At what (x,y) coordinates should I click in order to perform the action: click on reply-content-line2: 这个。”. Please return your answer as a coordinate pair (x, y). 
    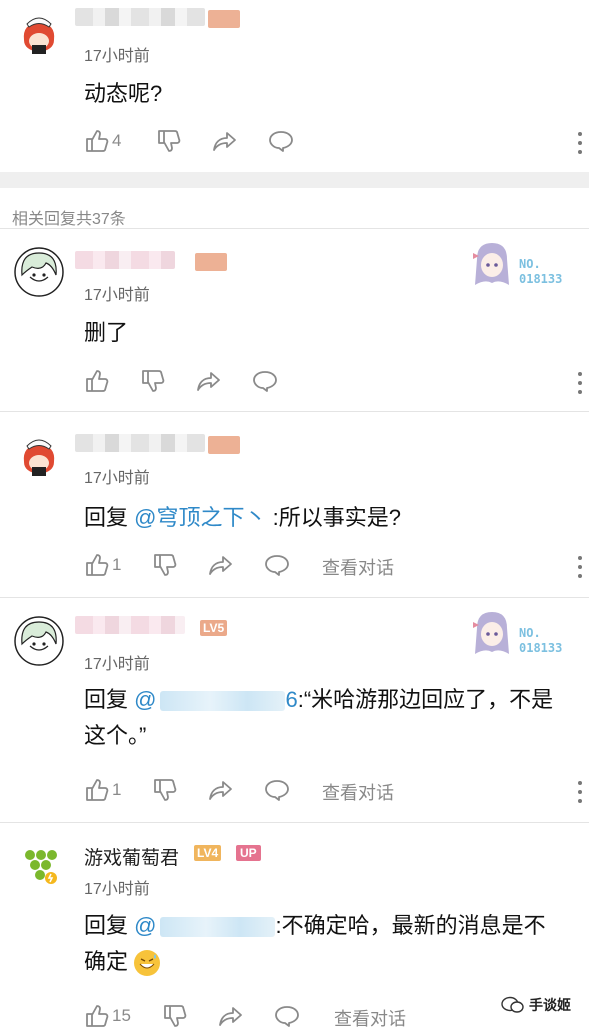
    Looking at the image, I should click on (115, 735).